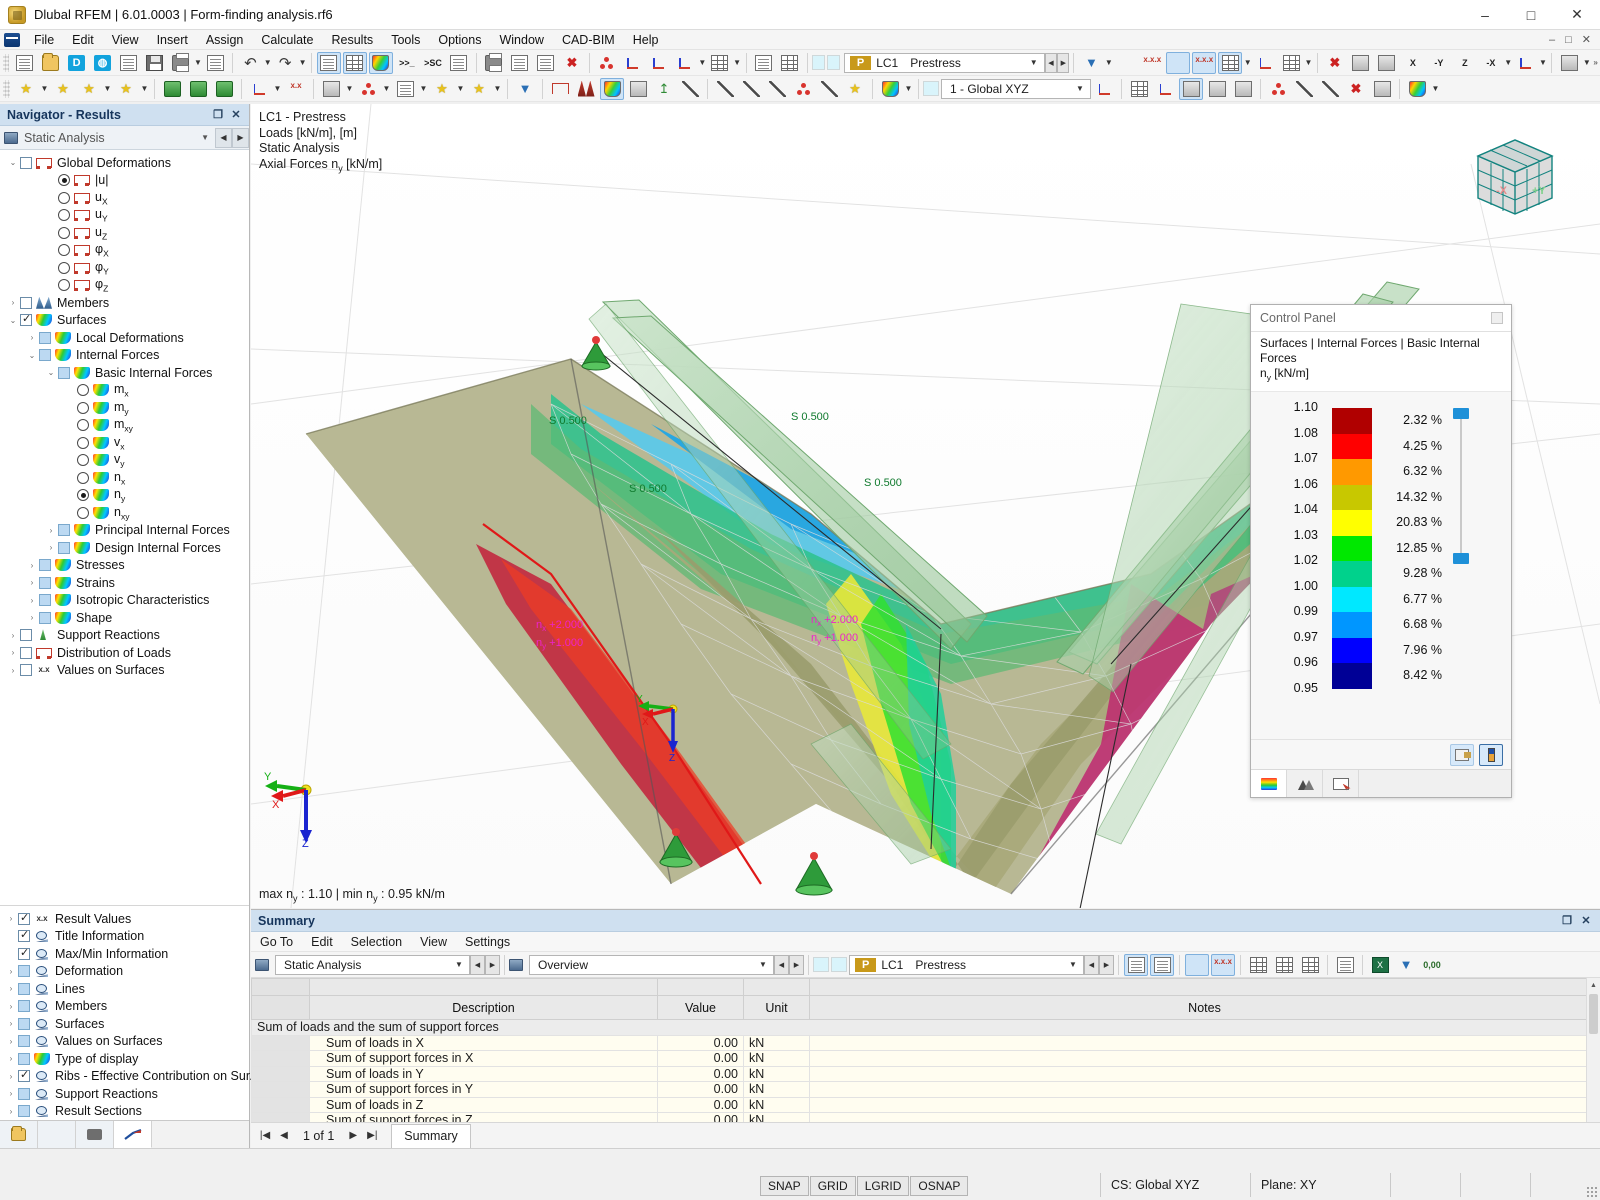 This screenshot has width=1600, height=1200. Describe the element at coordinates (376, 942) in the screenshot. I see `summary-menu-selection: Selection` at that location.